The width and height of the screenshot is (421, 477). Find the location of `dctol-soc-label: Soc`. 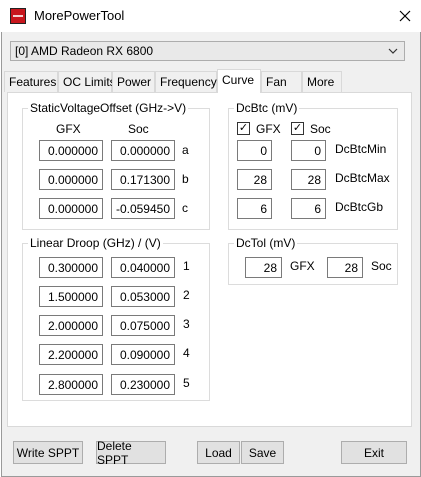

dctol-soc-label: Soc is located at coordinates (381, 266).